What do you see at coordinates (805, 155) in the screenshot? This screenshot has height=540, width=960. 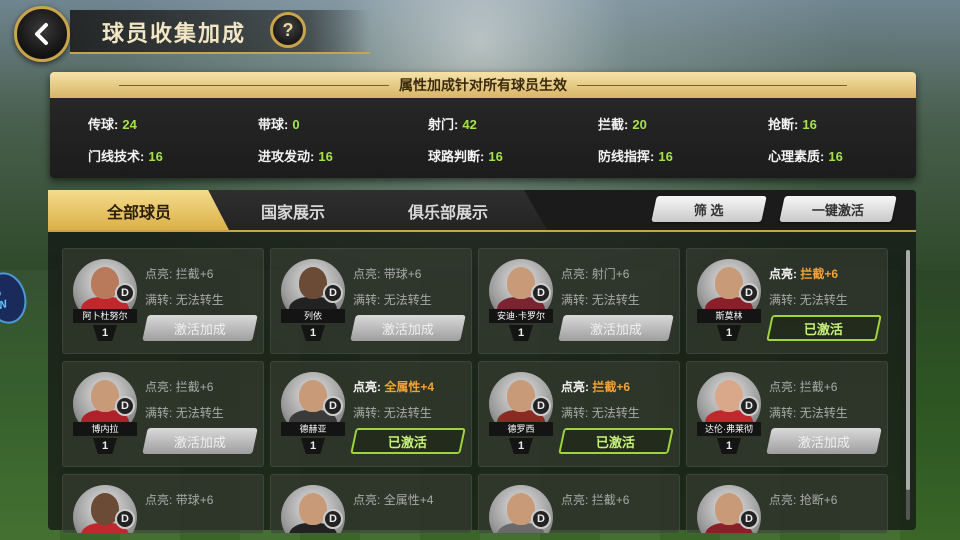 I see `stat-item: 心理素质: 16` at bounding box center [805, 155].